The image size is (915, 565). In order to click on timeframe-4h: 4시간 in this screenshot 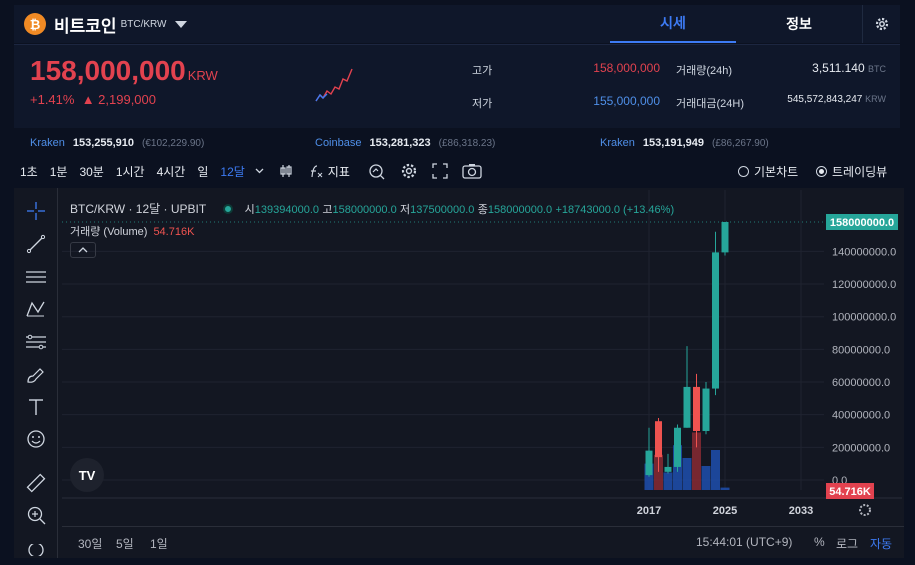, I will do `click(171, 171)`.